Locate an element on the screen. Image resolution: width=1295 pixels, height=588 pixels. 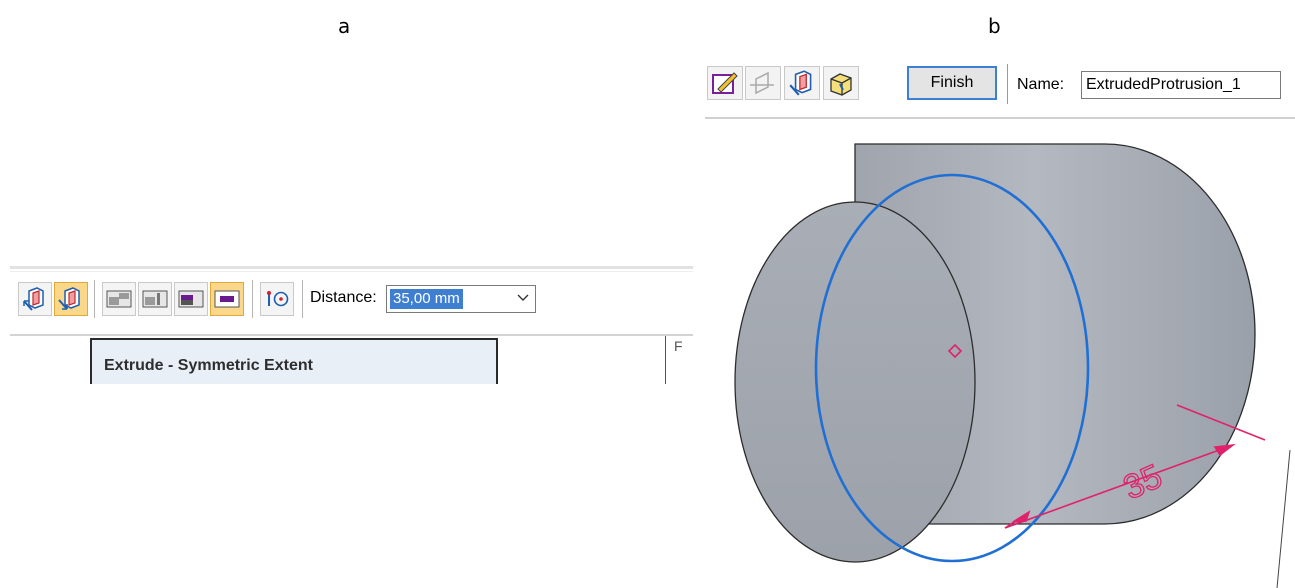
sketch-icon is located at coordinates (725, 83).